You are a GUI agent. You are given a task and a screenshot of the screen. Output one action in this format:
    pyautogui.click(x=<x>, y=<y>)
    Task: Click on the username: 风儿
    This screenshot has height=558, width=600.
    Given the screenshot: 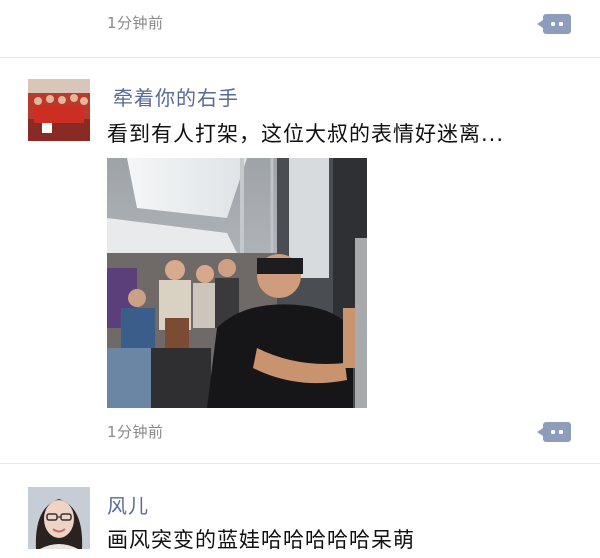 What is the action you would take?
    pyautogui.click(x=128, y=504)
    